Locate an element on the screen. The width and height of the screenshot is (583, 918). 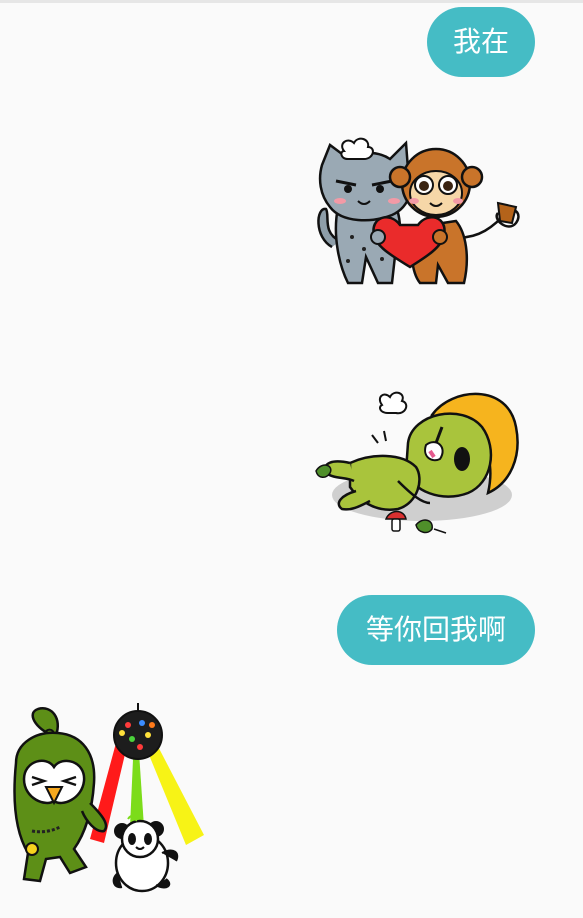
cat-monkey-heart-sticker is located at coordinates (418, 213).